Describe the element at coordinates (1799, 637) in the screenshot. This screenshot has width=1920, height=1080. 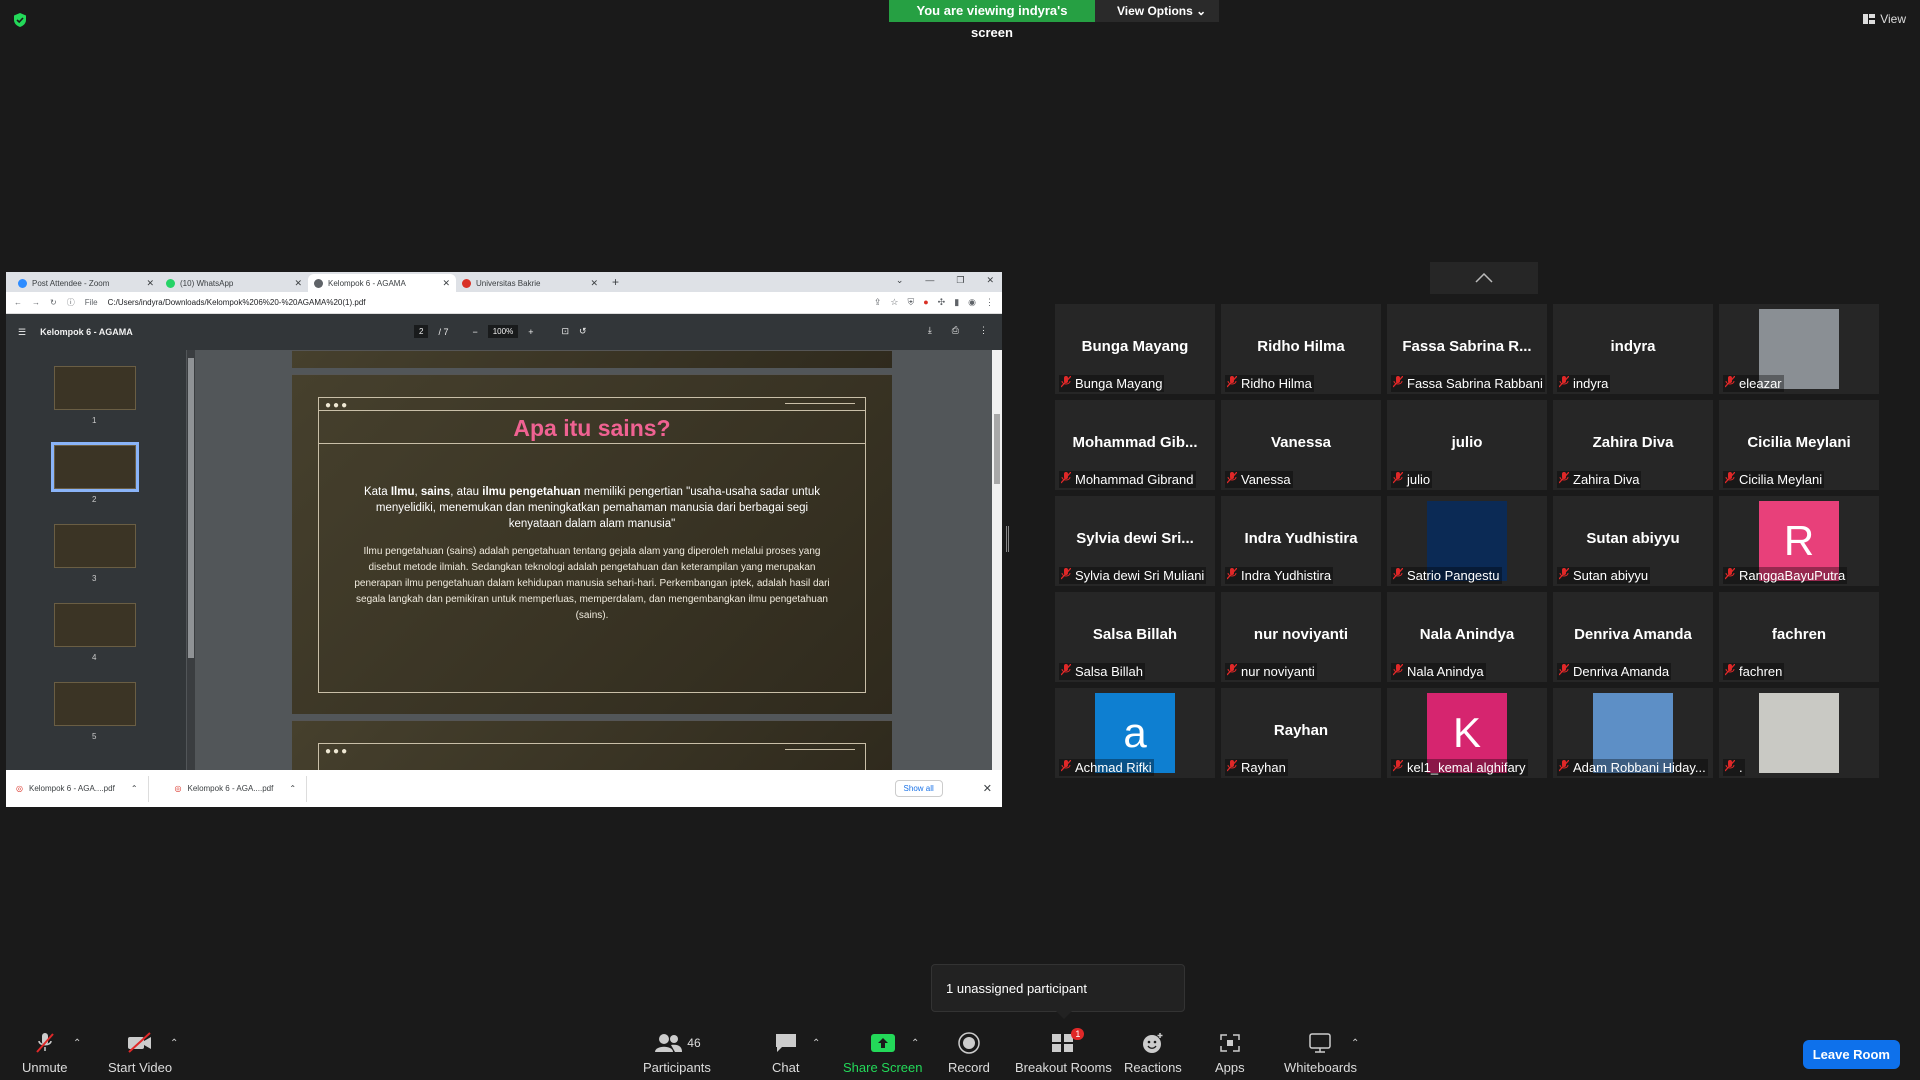
I see `participant-tile: fachren fachren` at that location.